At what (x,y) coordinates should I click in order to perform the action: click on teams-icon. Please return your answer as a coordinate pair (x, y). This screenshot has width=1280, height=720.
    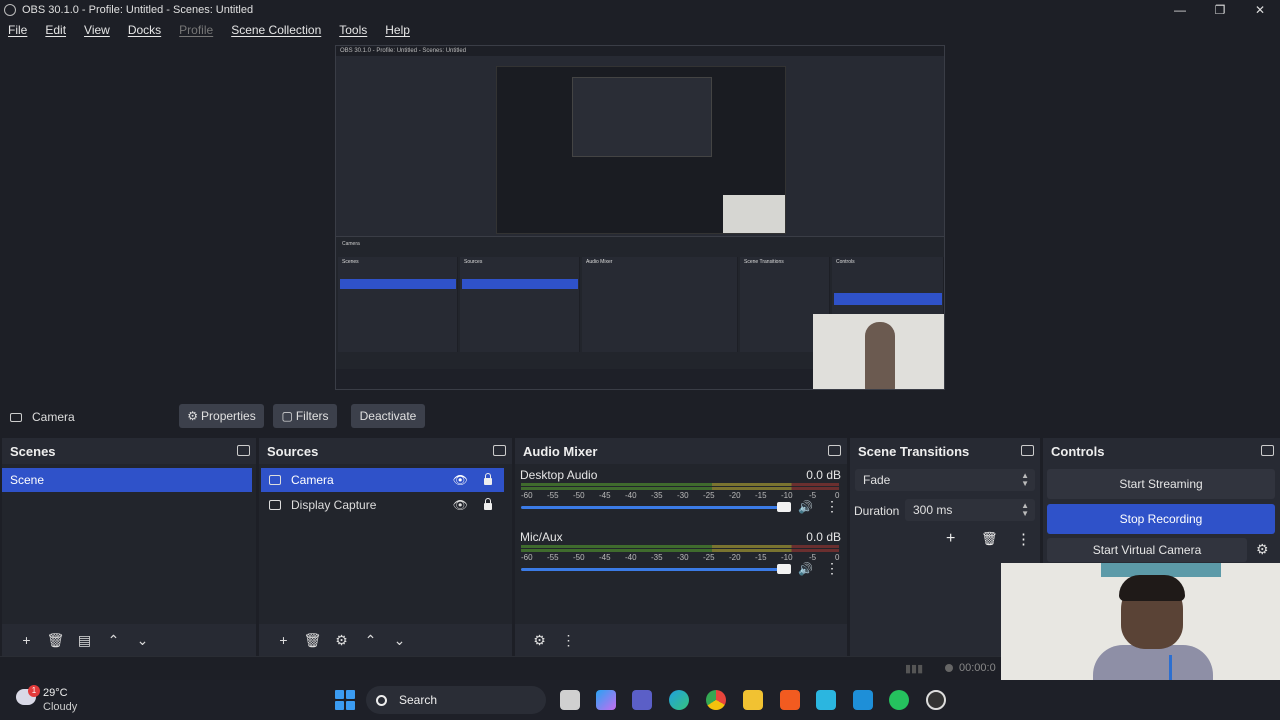
    Looking at the image, I should click on (642, 700).